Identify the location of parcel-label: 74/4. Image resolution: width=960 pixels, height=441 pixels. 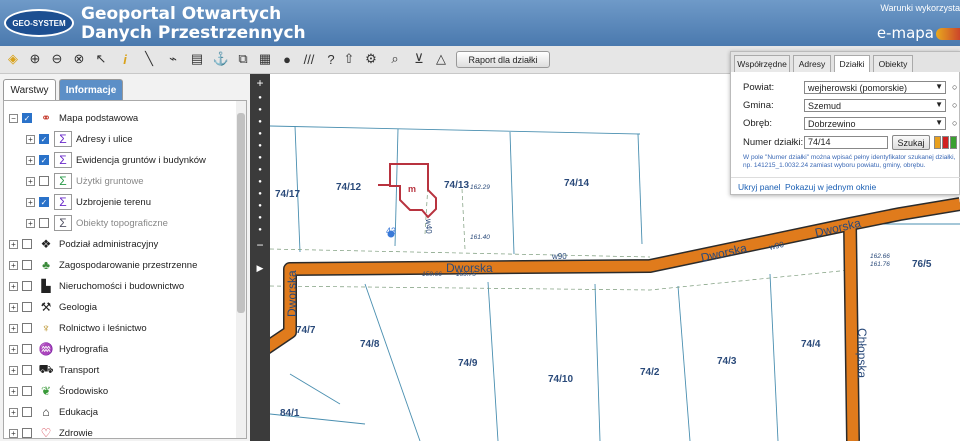
(811, 344).